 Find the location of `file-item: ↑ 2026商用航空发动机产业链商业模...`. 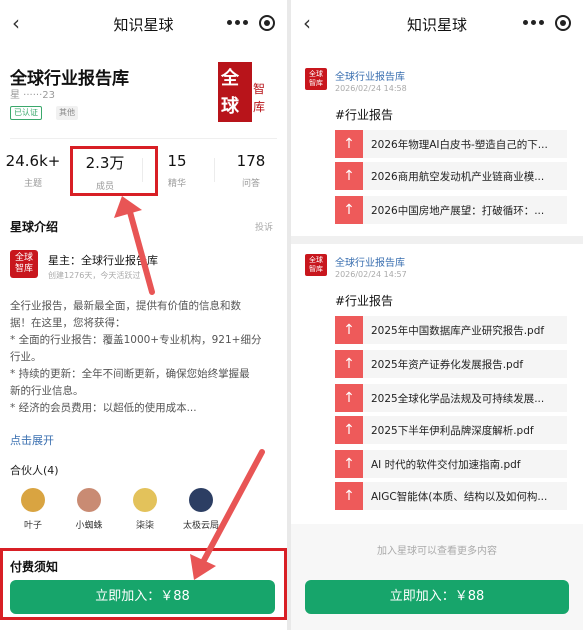

file-item: ↑ 2026商用航空发动机产业链商业模... is located at coordinates (451, 176).